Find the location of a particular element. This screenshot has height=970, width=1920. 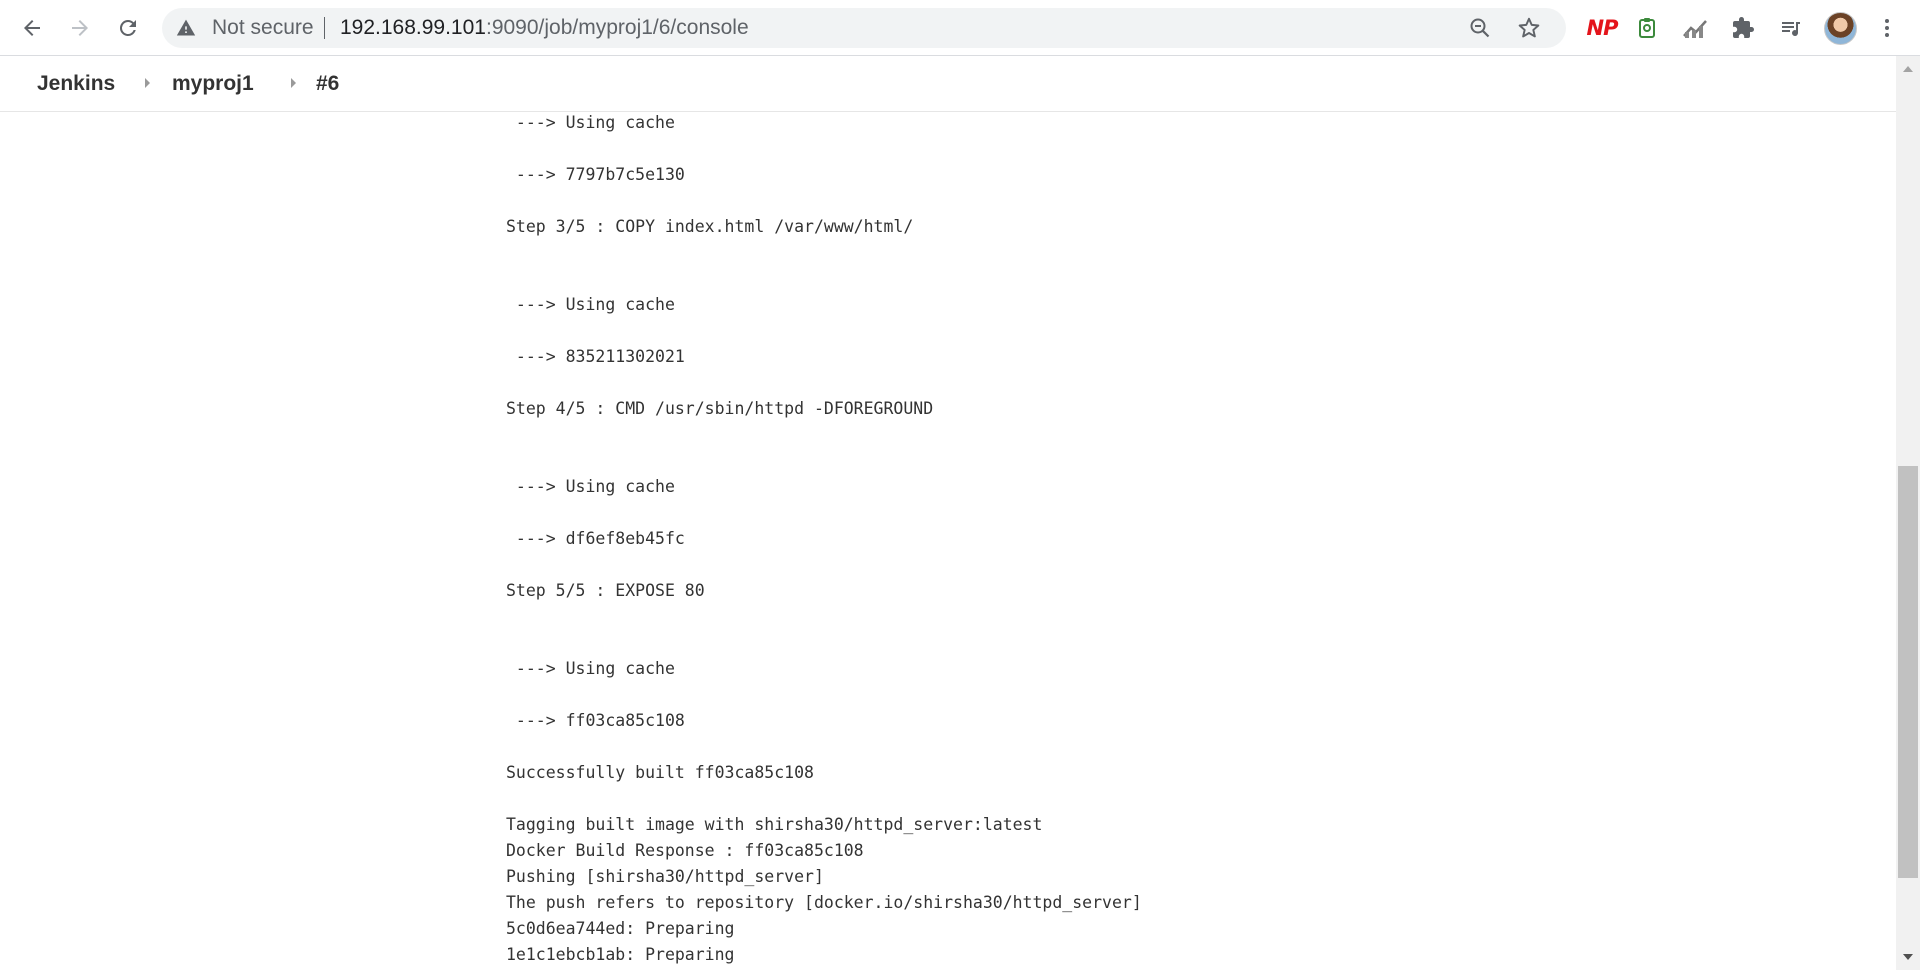

np-logo-icon: NP is located at coordinates (1602, 28).